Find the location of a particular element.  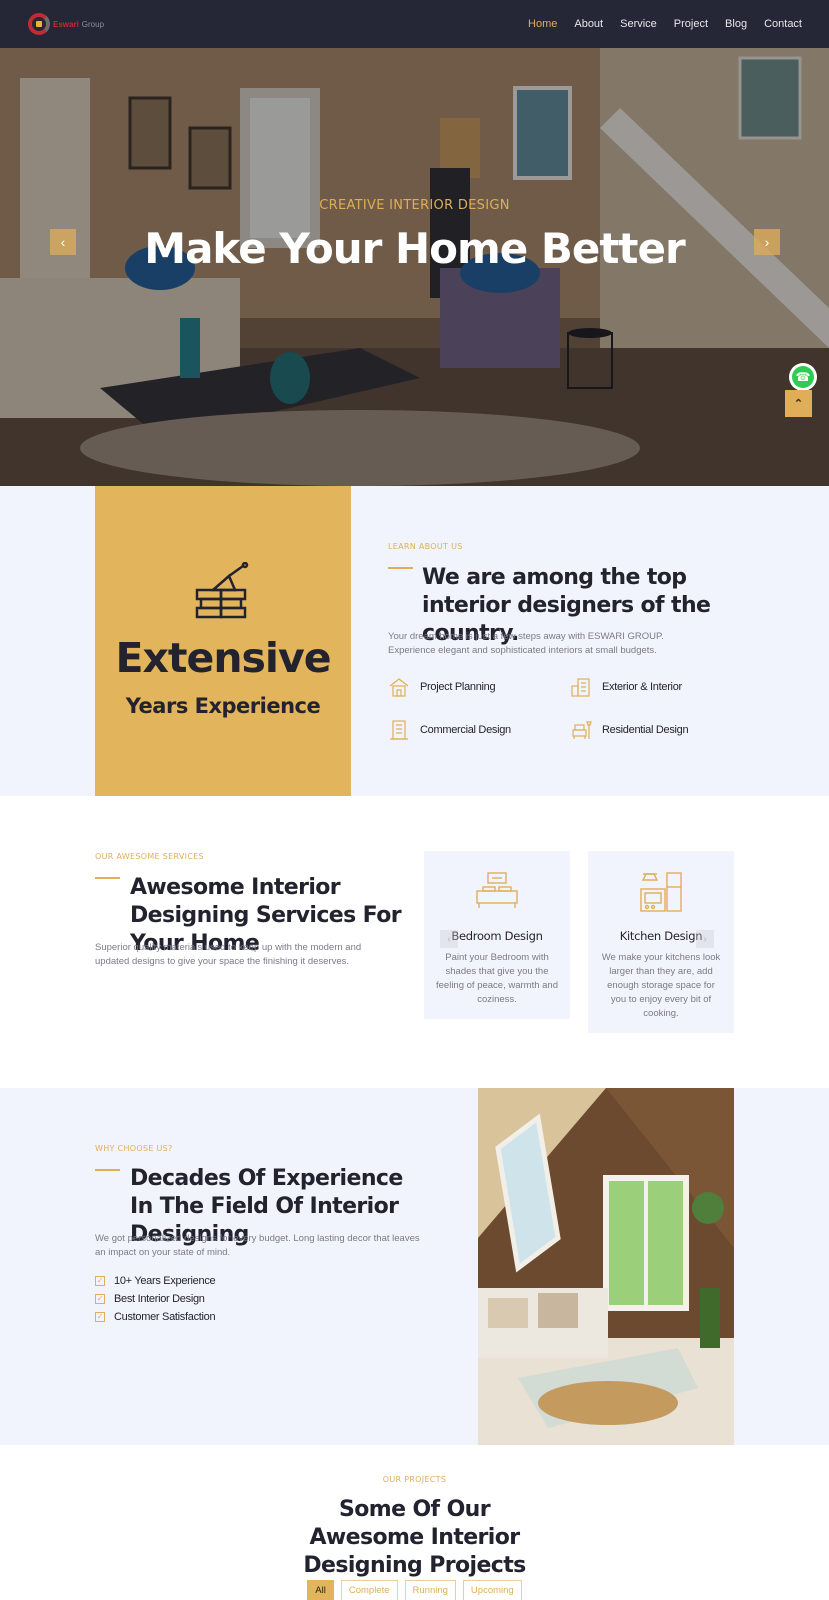

nav-blog: Blog is located at coordinates (736, 24).